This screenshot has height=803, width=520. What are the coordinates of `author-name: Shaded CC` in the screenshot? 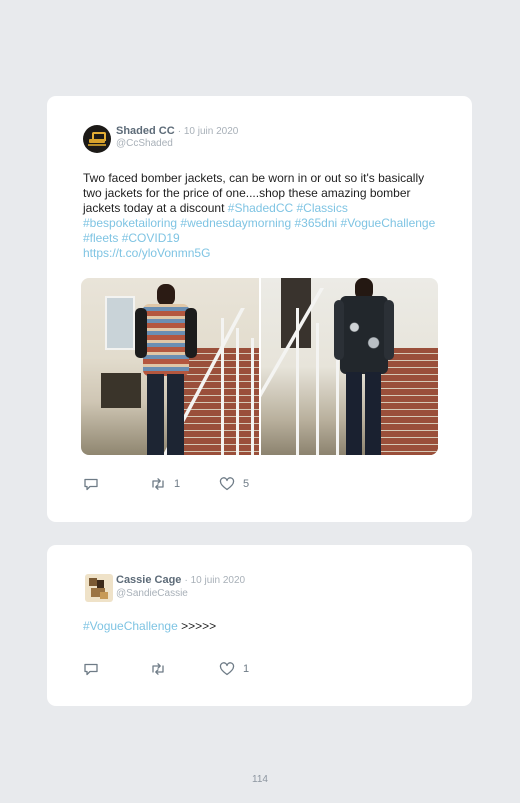 It's located at (145, 131).